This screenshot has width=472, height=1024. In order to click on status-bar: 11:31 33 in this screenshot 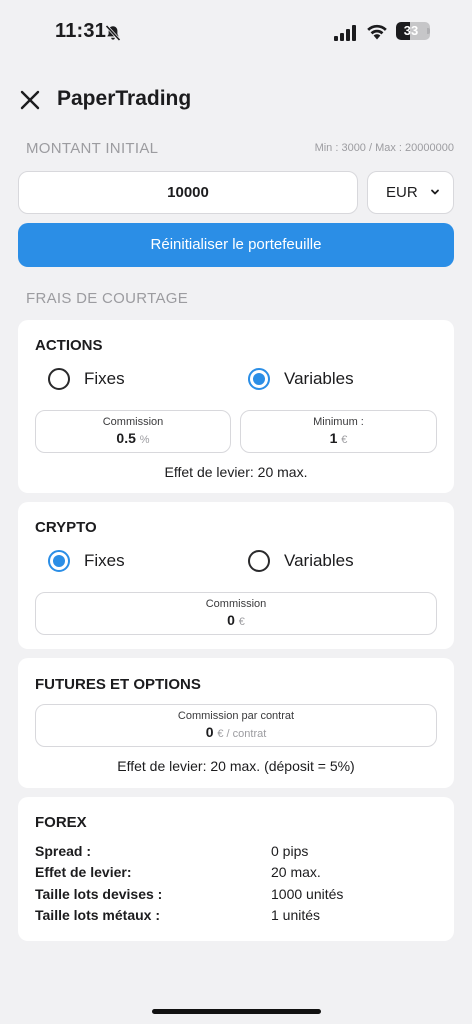, I will do `click(236, 32)`.